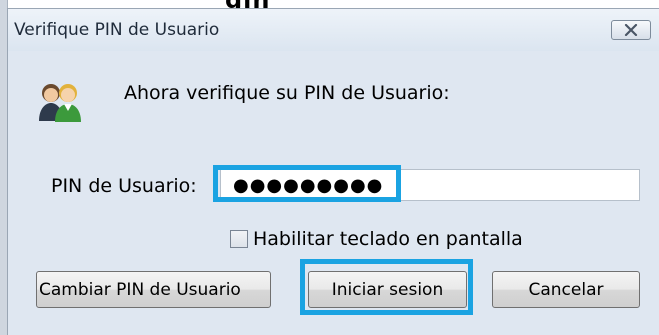 The width and height of the screenshot is (659, 335). What do you see at coordinates (239, 239) in the screenshot?
I see `onscreen-keyboard-checkbox` at bounding box center [239, 239].